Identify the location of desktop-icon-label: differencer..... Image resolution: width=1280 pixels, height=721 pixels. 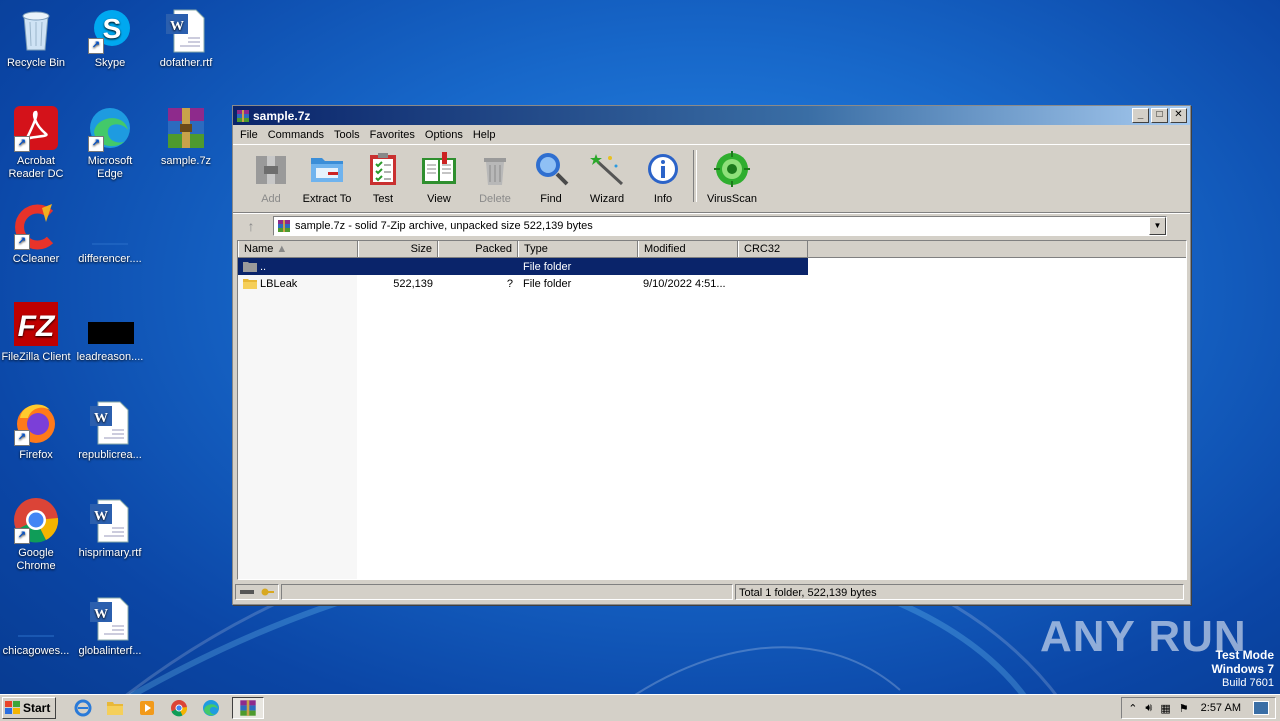
(110, 259).